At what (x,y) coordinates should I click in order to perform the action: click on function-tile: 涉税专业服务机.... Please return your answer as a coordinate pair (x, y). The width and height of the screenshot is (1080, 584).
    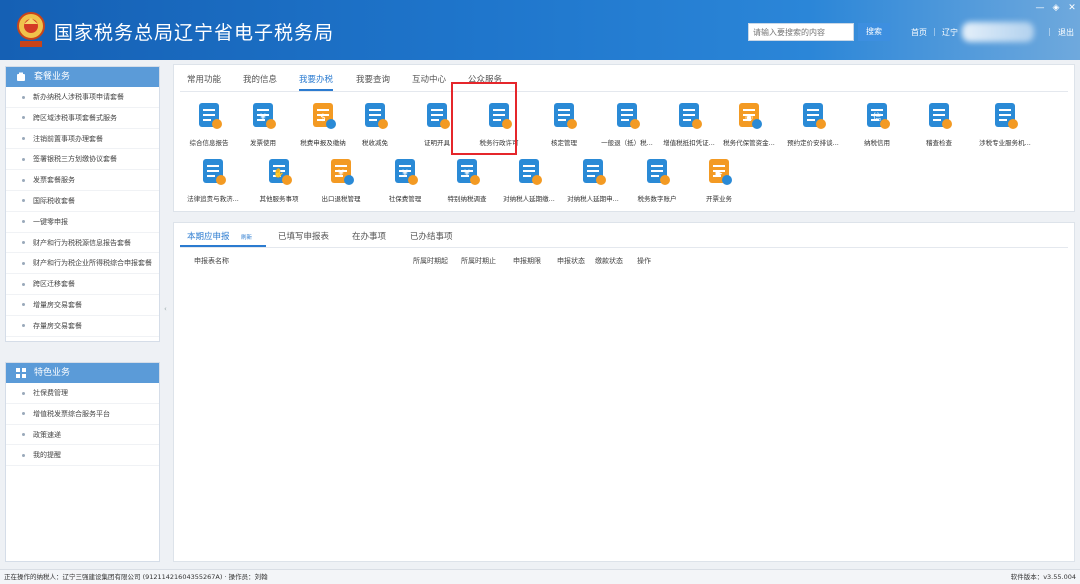
    Looking at the image, I should click on (1005, 126).